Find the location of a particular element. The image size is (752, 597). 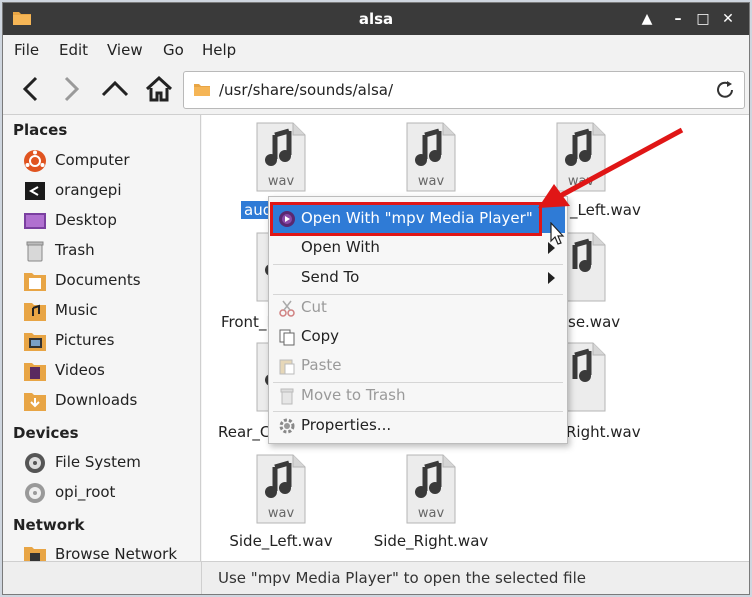

file-name: Side_Right.wav is located at coordinates (431, 541).